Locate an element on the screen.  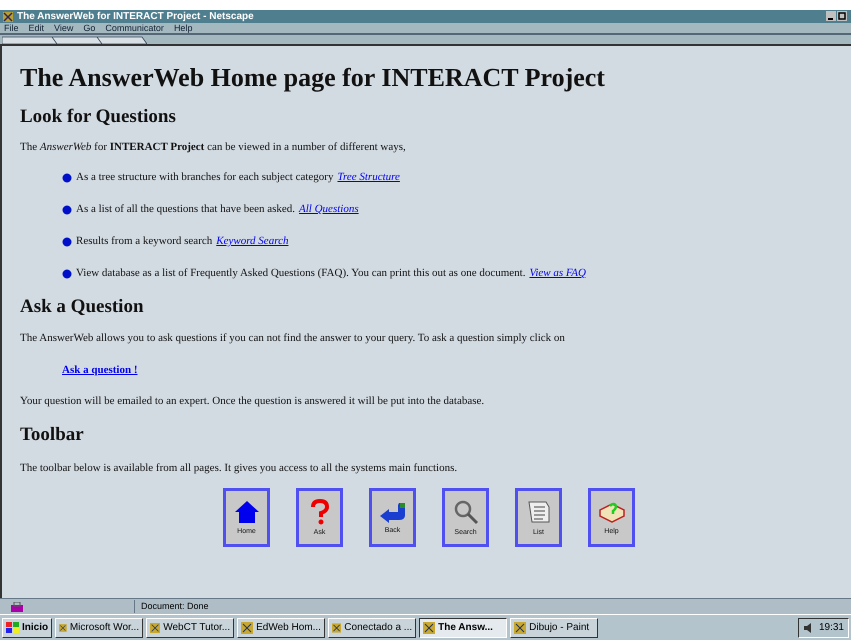
list-text: Results from a keyword search is located at coordinates (144, 241).